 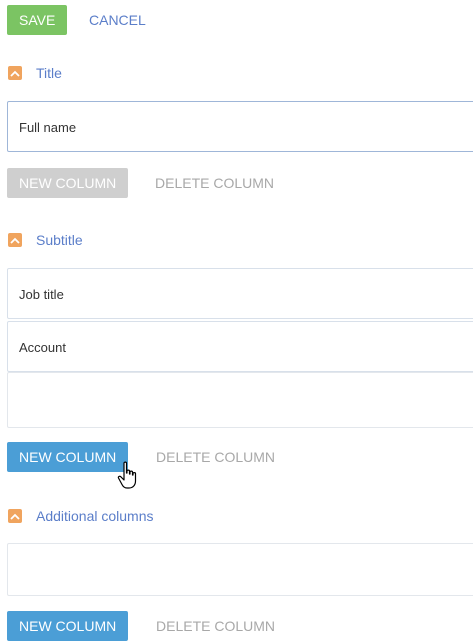 I want to click on section-header-subtitle: Subtitle, so click(x=45, y=240).